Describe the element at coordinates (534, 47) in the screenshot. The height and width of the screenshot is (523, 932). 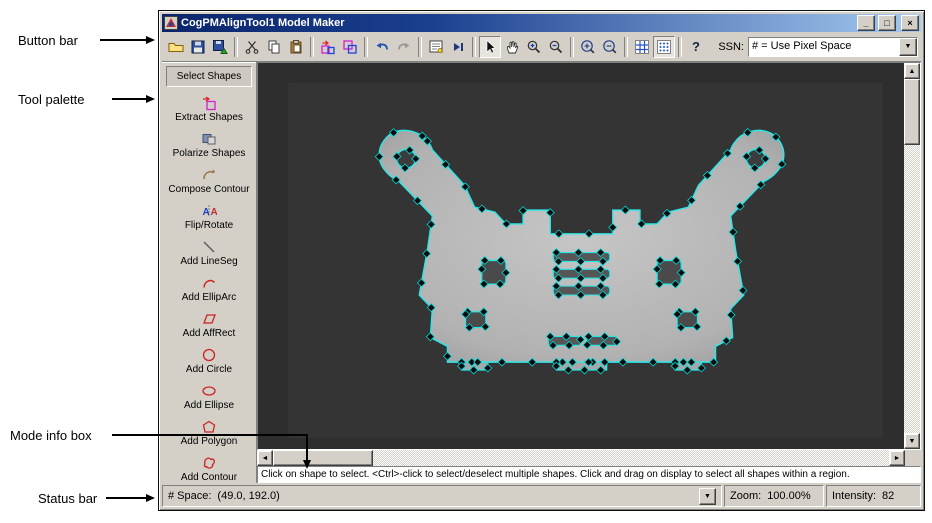
I see `zoom-in-button` at that location.